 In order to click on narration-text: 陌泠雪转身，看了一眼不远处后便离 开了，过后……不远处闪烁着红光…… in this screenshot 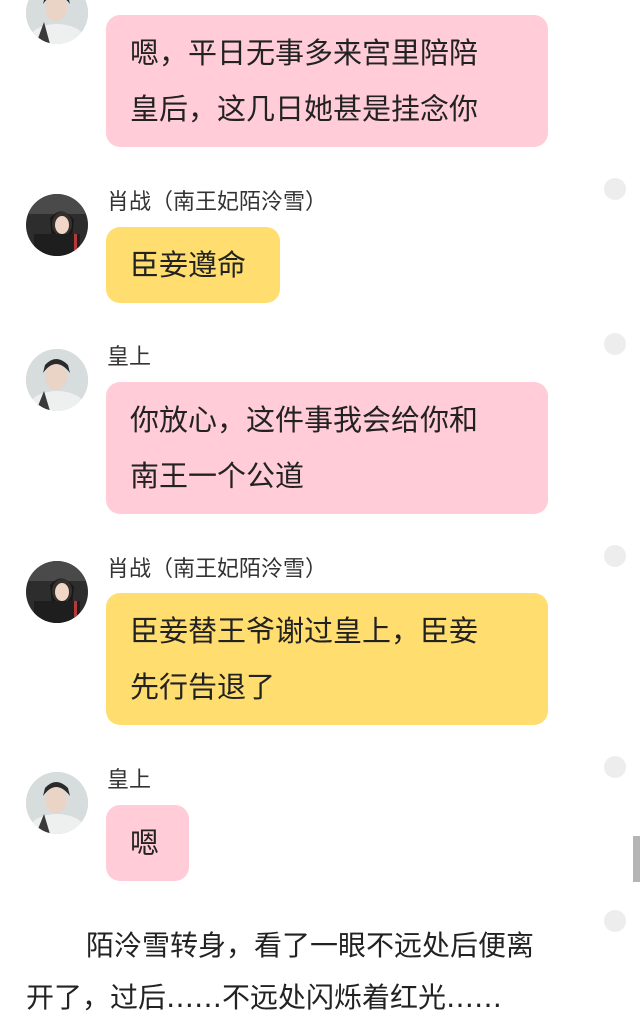, I will do `click(321, 972)`.